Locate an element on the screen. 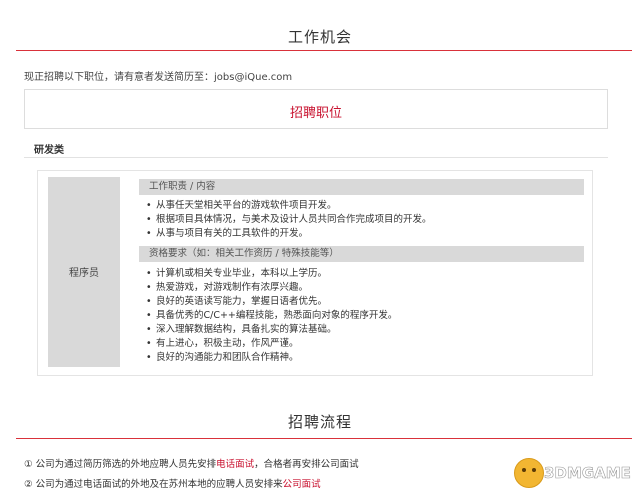 The image size is (640, 494). mascot-logo-icon is located at coordinates (529, 473).